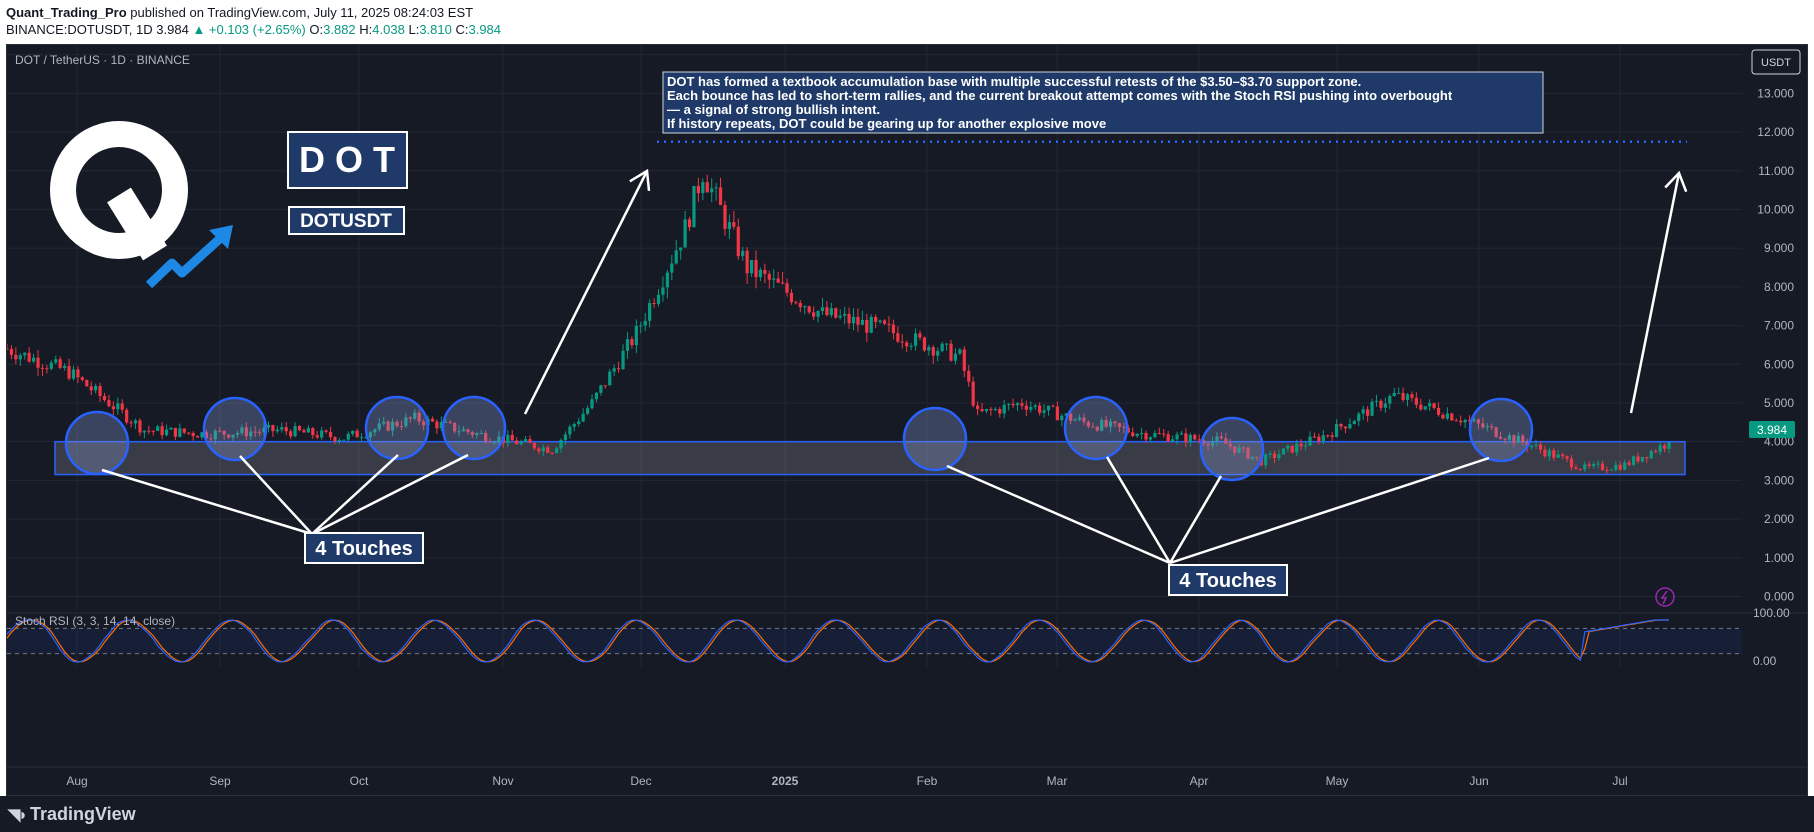 This screenshot has height=832, width=1814. What do you see at coordinates (1771, 613) in the screenshot?
I see `osc-tick-100: 100.00` at bounding box center [1771, 613].